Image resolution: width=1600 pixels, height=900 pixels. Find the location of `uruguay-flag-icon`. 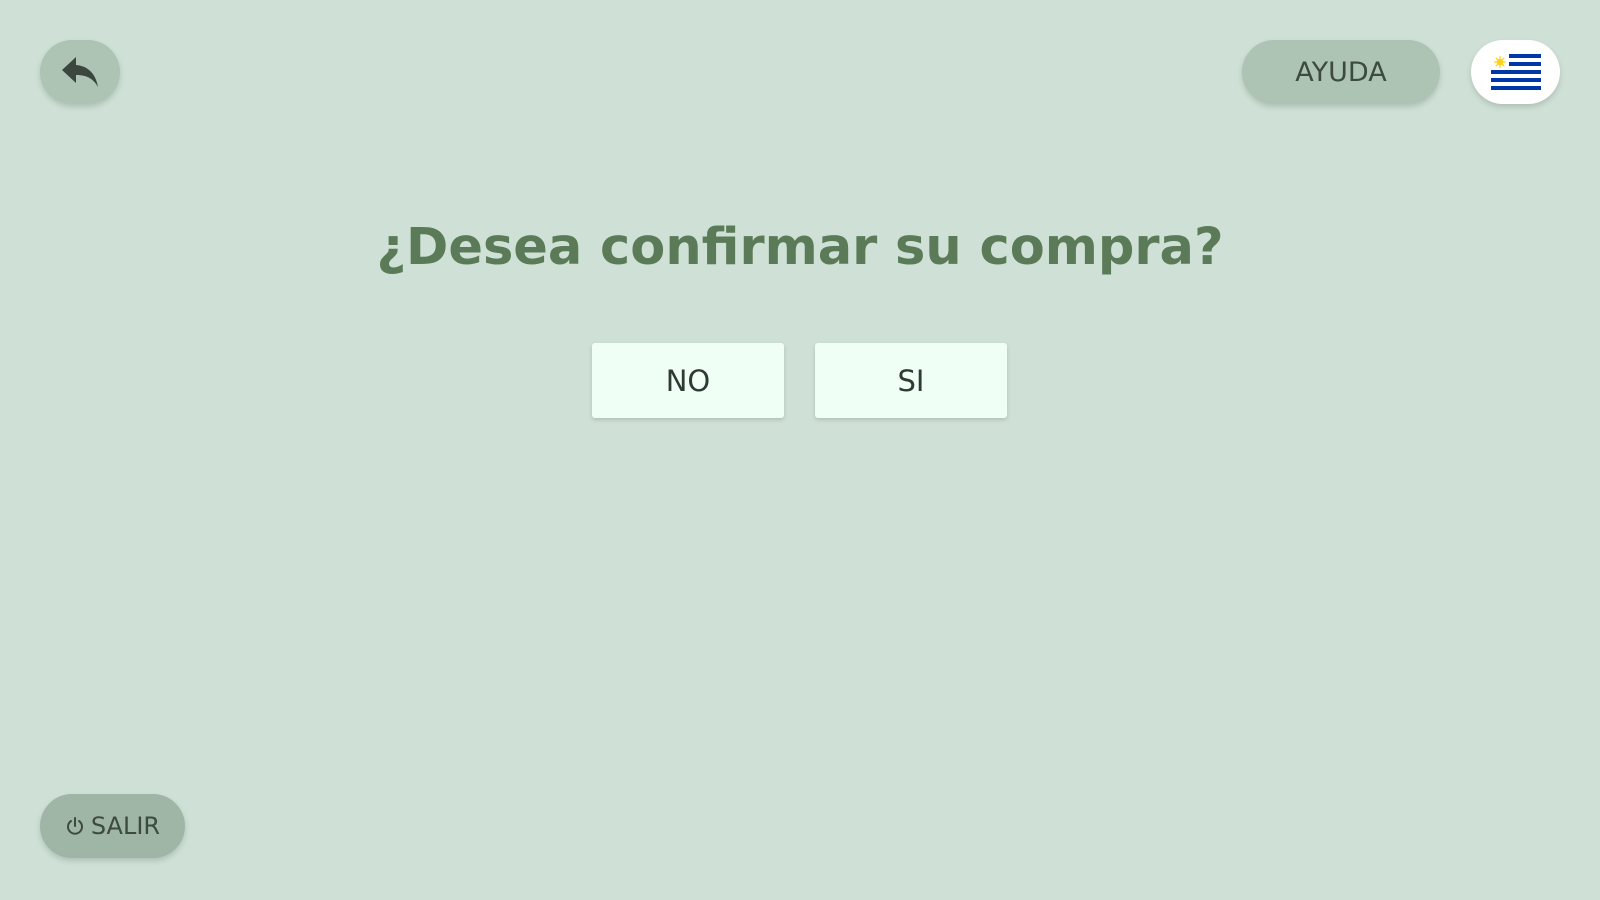

uruguay-flag-icon is located at coordinates (1515, 72).